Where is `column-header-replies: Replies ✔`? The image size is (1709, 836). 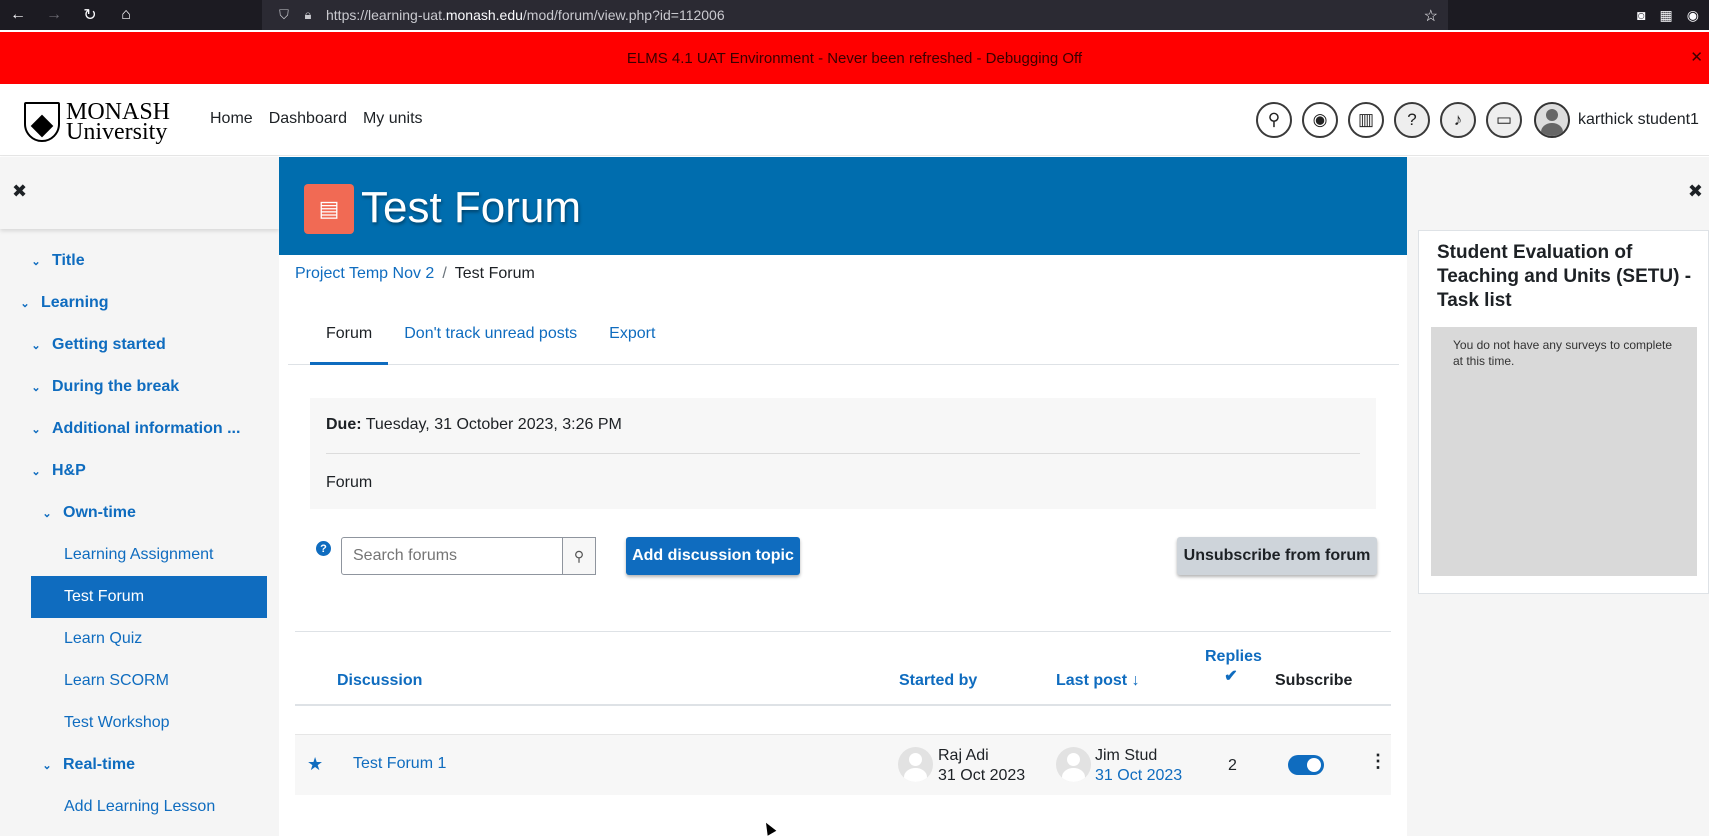
column-header-replies: Replies ✔ is located at coordinates (1233, 667).